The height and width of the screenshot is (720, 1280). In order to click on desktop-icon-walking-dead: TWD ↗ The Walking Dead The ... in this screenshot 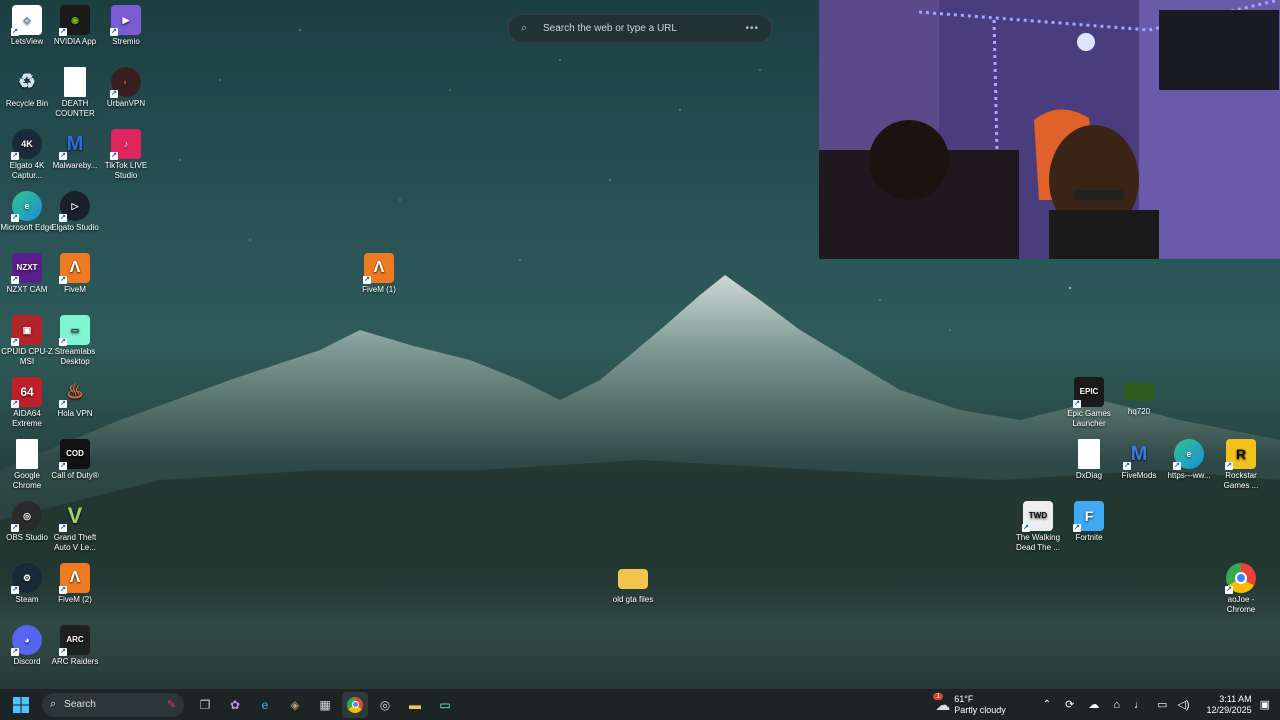, I will do `click(1038, 527)`.